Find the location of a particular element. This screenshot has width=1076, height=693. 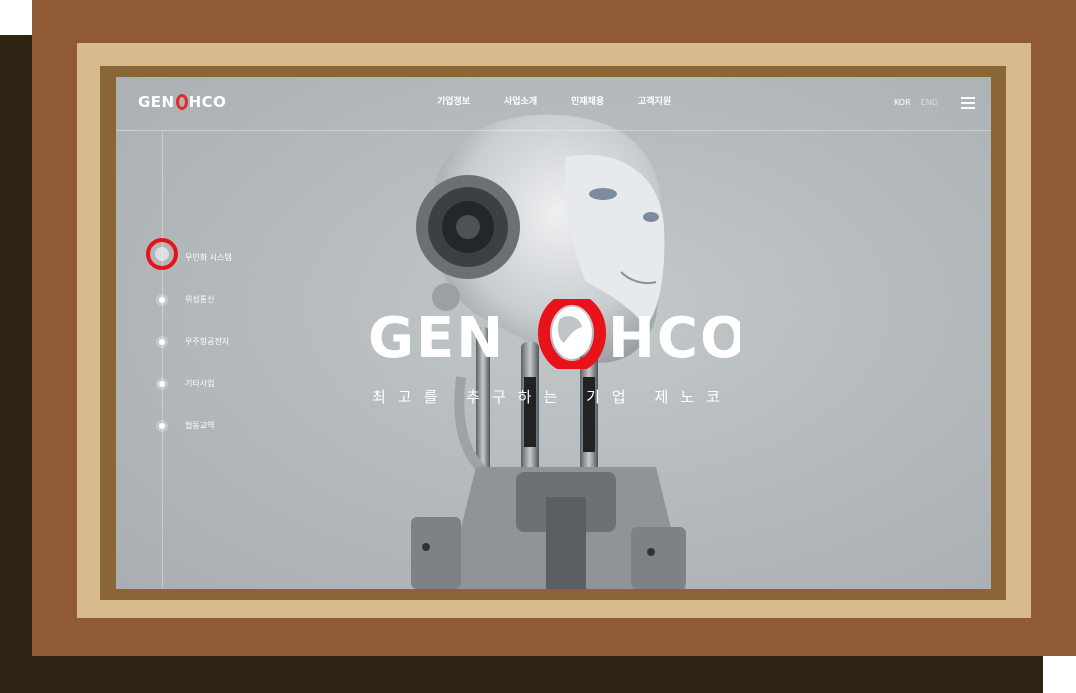

hero-tagline: 최고를 추구하는 기업 제노코 is located at coordinates (552, 397).